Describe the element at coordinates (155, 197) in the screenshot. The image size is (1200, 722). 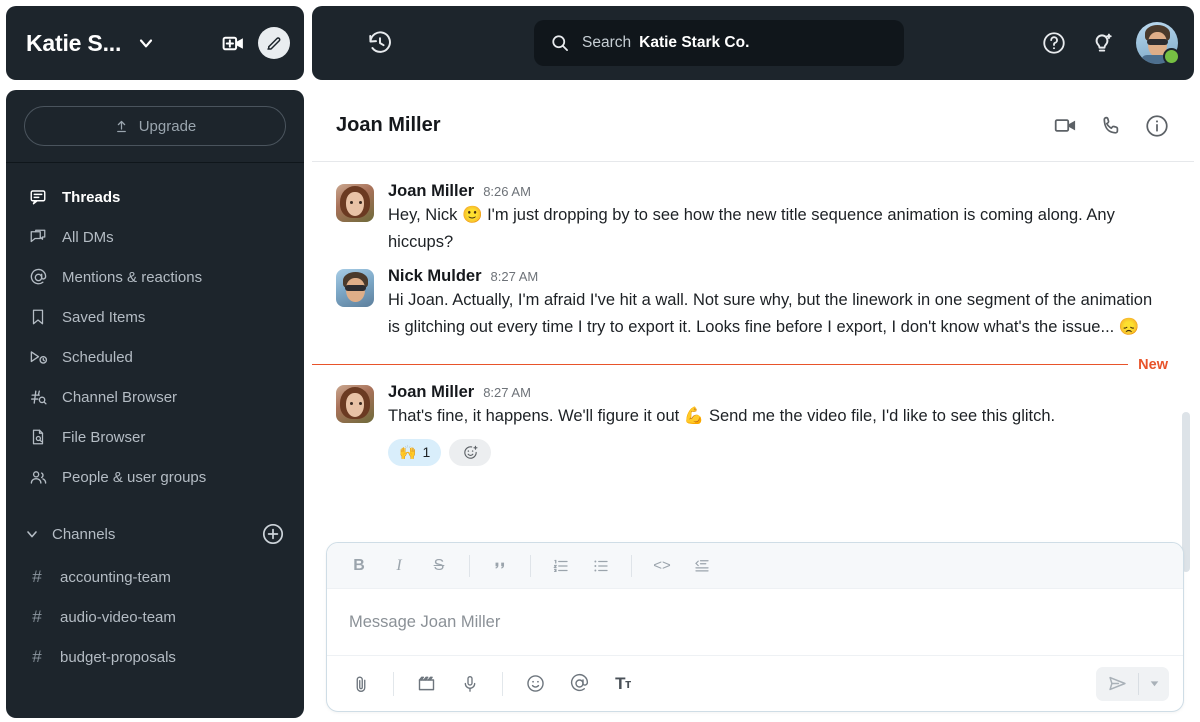
I see `sidebar-item-threads: Threads` at that location.